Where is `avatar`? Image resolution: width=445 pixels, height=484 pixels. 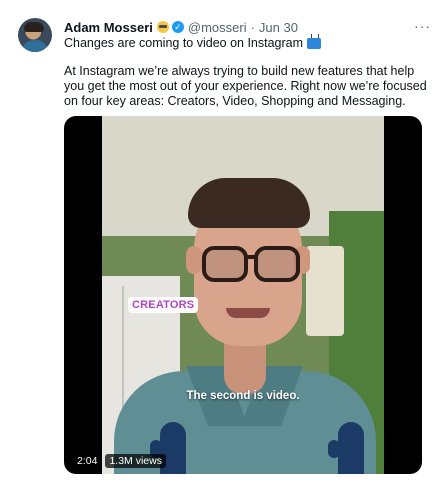 avatar is located at coordinates (35, 35).